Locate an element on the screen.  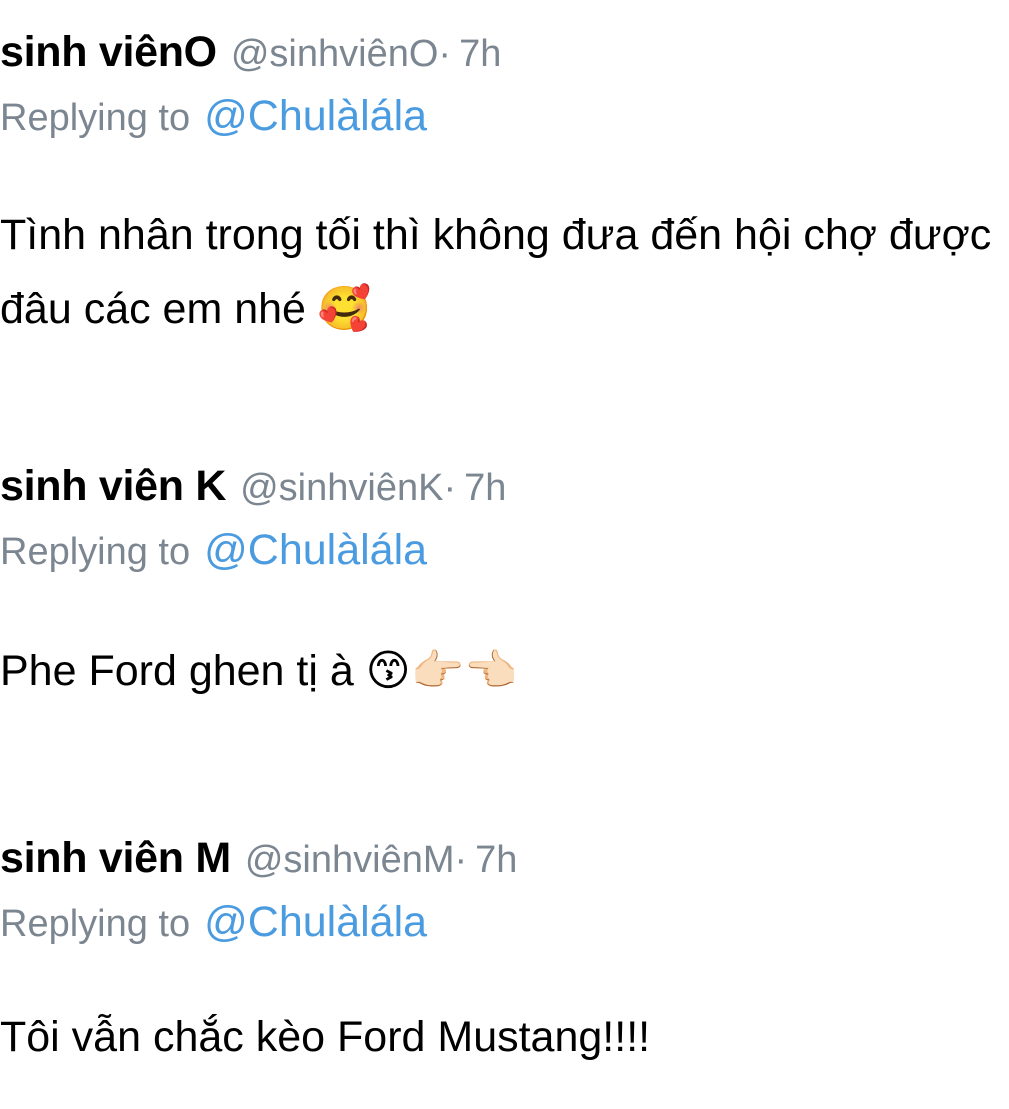
reply-header: sinh viên K @sinhviênK · 7h is located at coordinates (500, 490).